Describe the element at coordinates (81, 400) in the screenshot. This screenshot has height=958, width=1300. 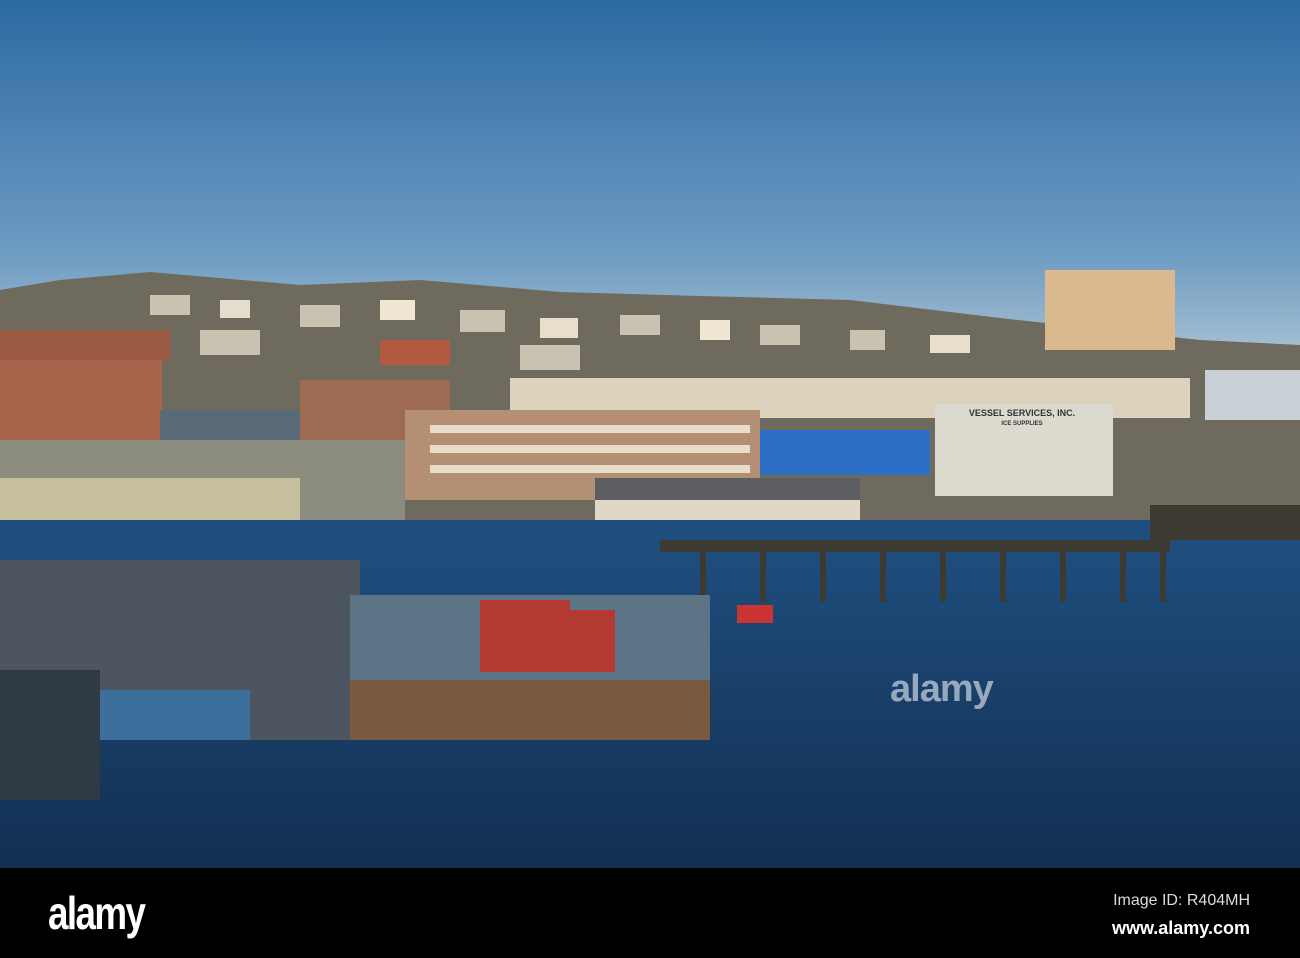
I see `brick-building` at that location.